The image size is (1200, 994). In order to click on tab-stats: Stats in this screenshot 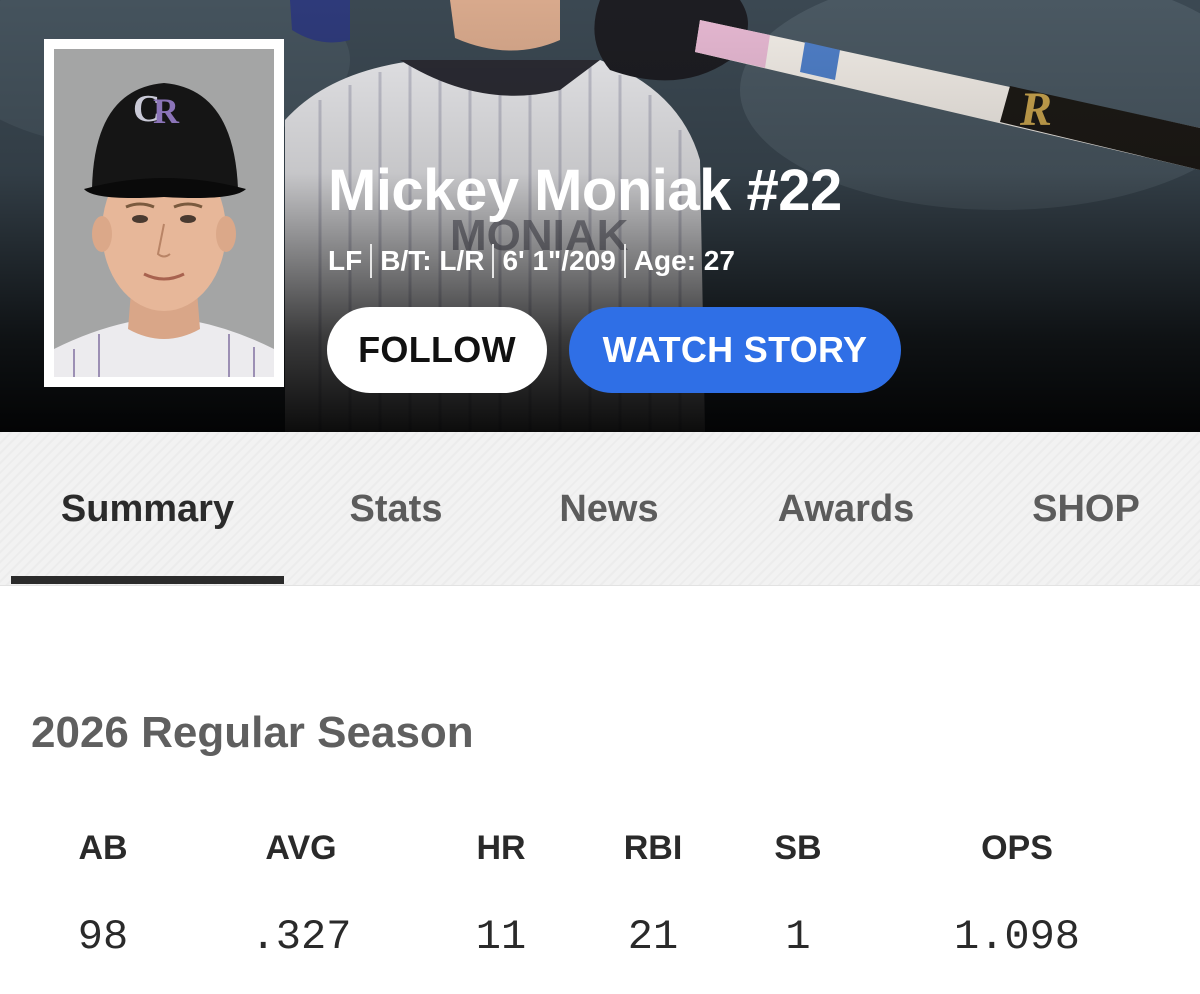, I will do `click(396, 509)`.